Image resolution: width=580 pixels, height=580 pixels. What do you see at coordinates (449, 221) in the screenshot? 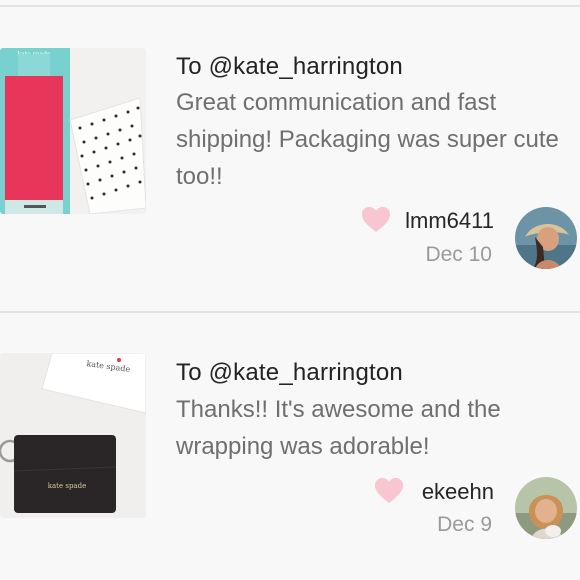
I see `reviewer-username: lmm6411` at bounding box center [449, 221].